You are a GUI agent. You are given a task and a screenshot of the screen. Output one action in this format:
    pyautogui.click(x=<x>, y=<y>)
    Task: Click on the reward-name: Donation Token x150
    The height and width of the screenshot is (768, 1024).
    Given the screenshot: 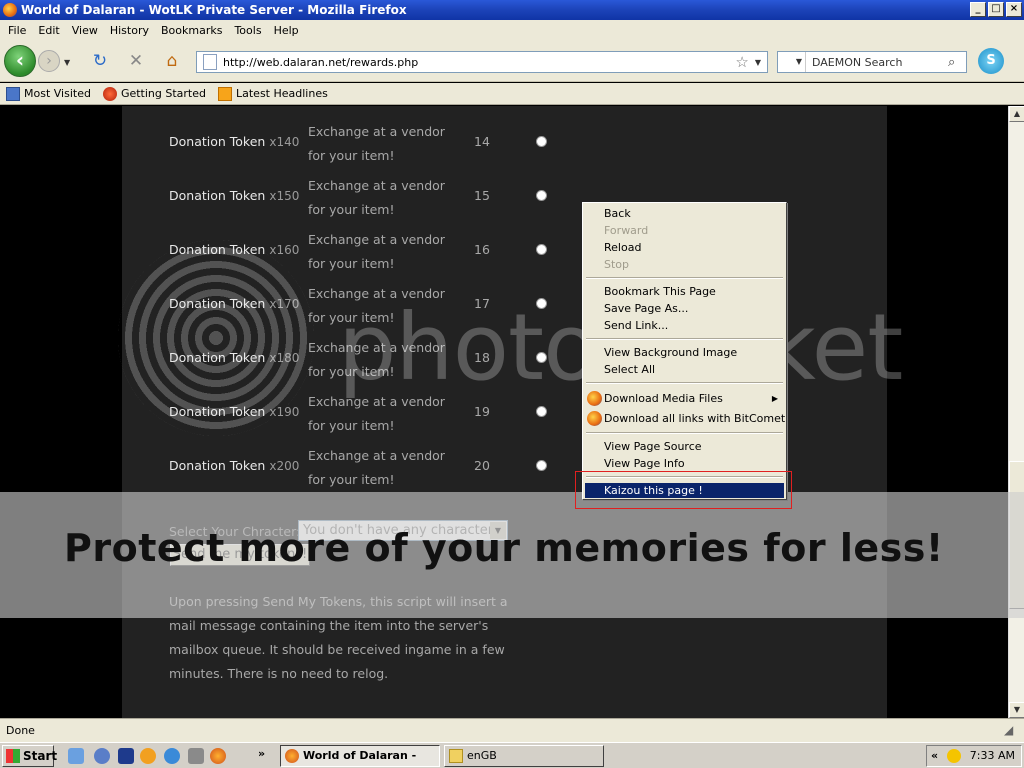 What is the action you would take?
    pyautogui.click(x=234, y=195)
    